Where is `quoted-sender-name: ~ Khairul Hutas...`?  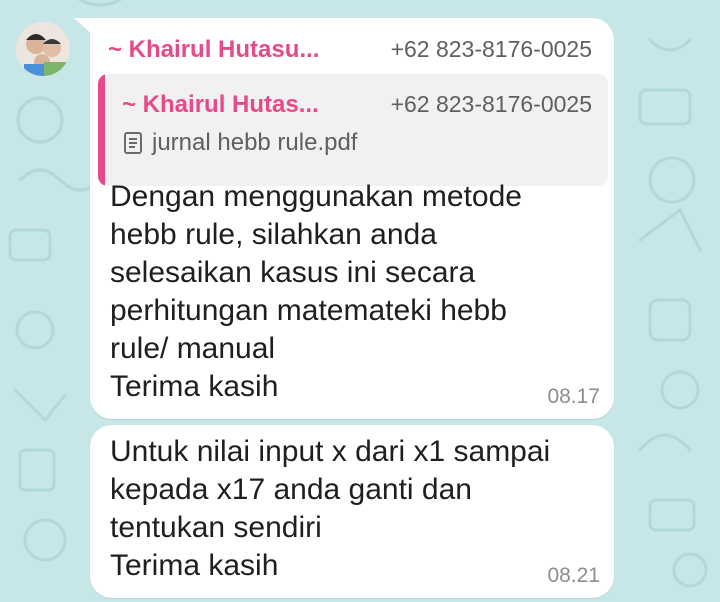 quoted-sender-name: ~ Khairul Hutas... is located at coordinates (220, 104).